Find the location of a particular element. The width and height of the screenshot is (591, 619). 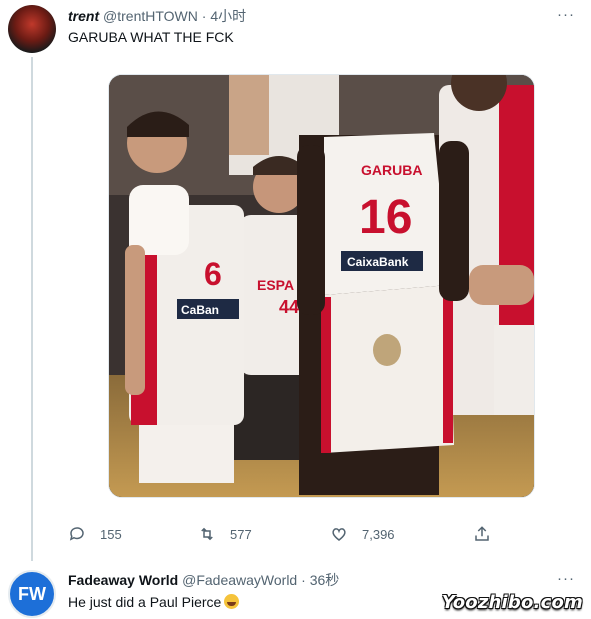

share-button is located at coordinates (489, 534).